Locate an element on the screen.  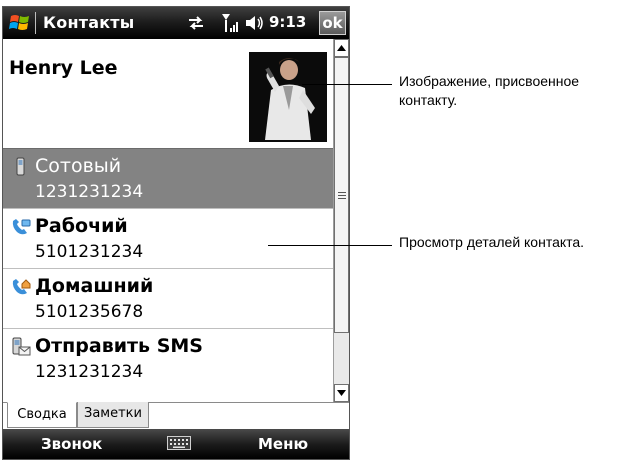
photo-callout-line is located at coordinates (347, 84).